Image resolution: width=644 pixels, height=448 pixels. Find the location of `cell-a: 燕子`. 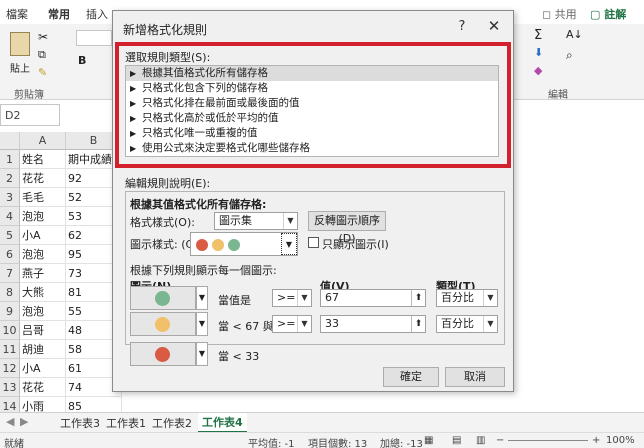

cell-a: 燕子 is located at coordinates (43, 273).